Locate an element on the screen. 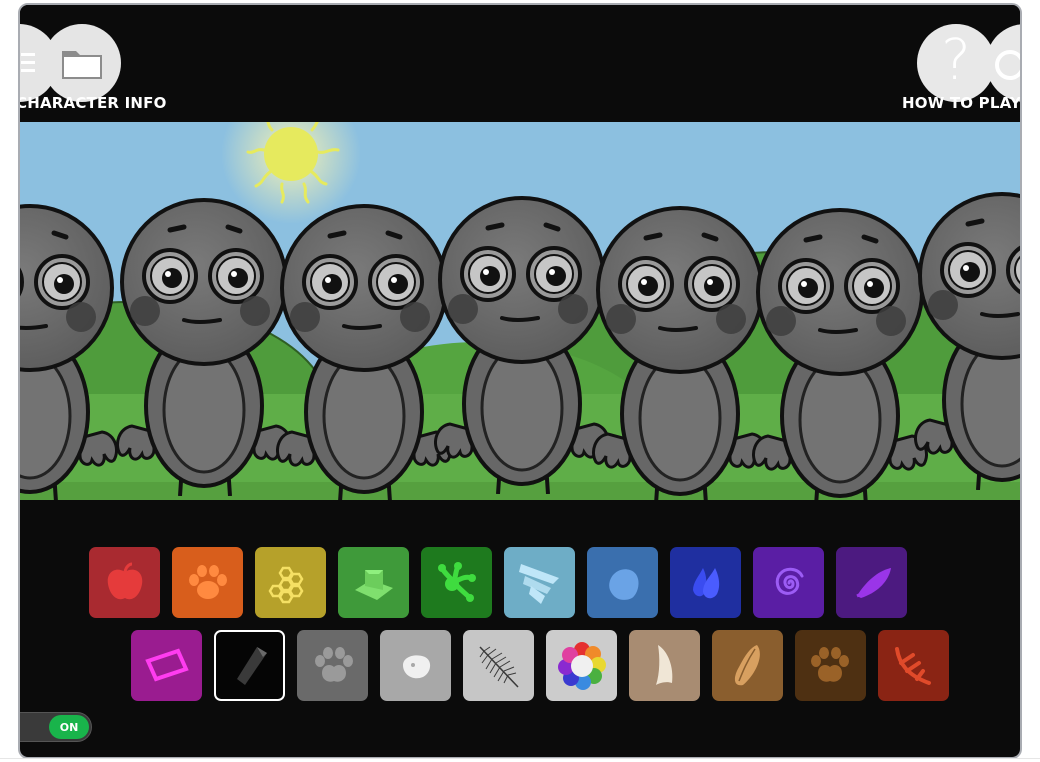 The width and height of the screenshot is (1040, 762). timer-icon is located at coordinates (1007, 65).